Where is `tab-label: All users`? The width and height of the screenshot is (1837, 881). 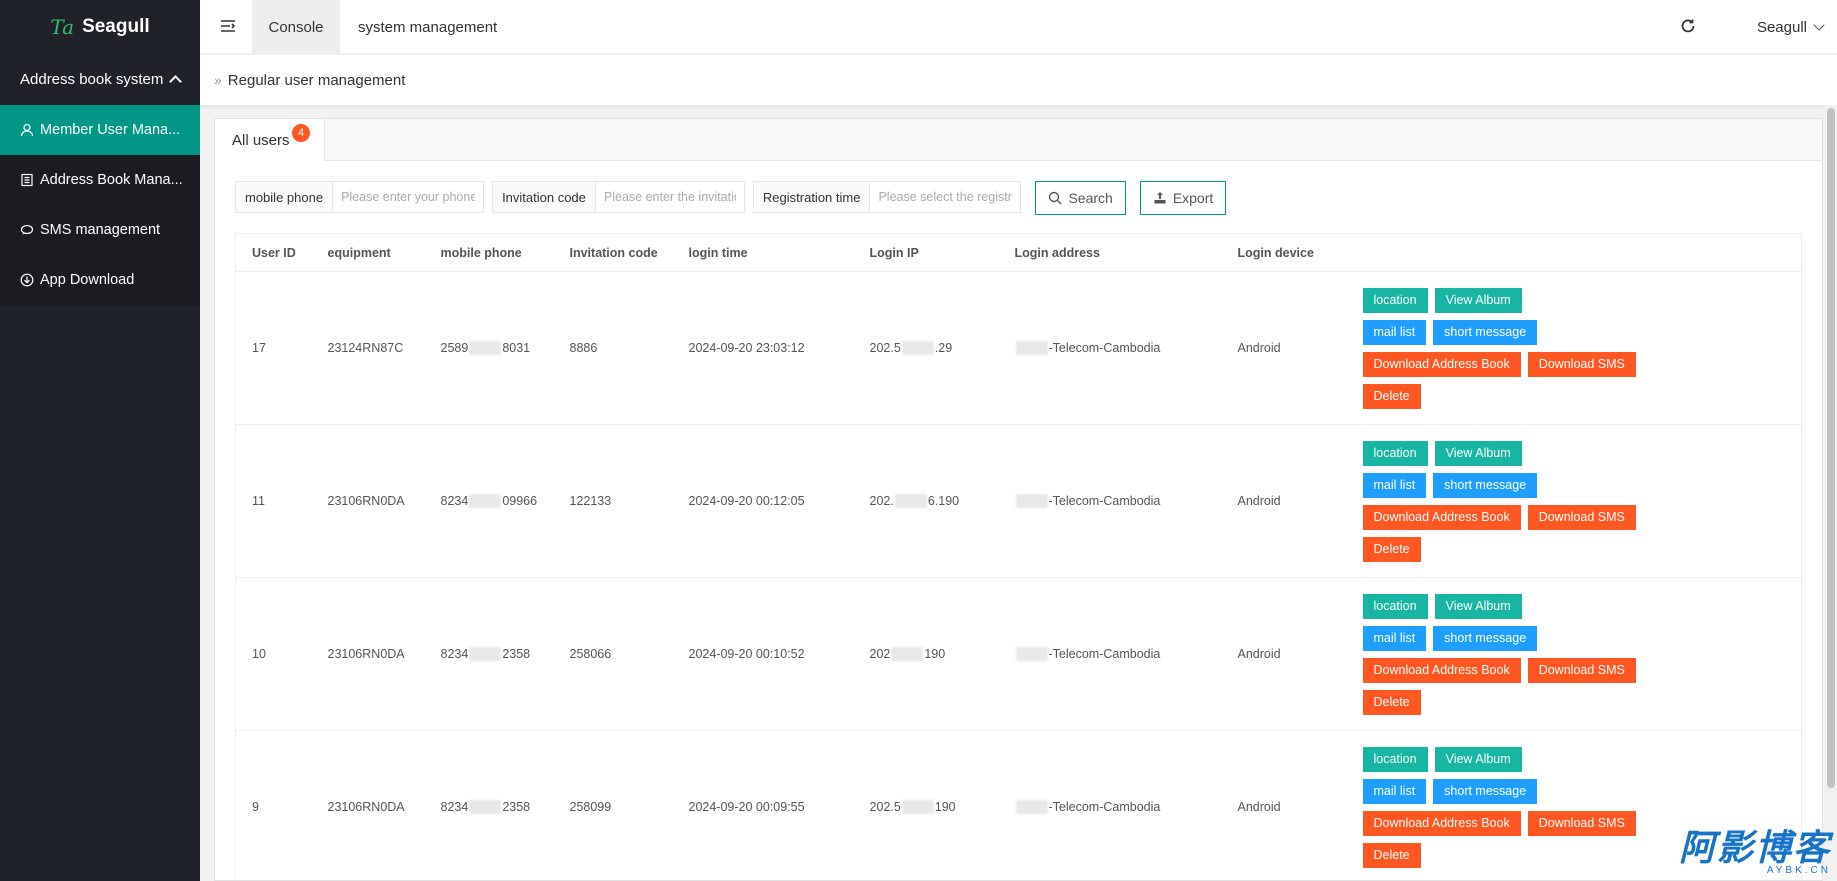 tab-label: All users is located at coordinates (261, 140).